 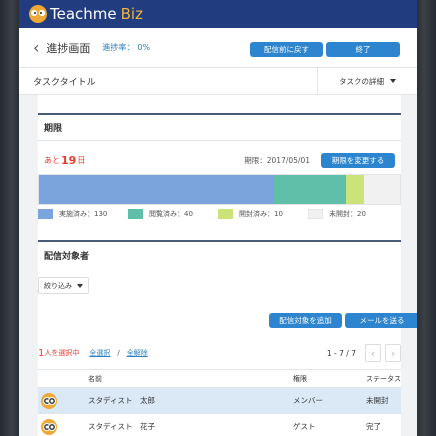 What do you see at coordinates (219, 353) in the screenshot?
I see `selection-row: 1 人を選択中 全選択 / 全解除 1 - 7 / 7 ‹ ›` at bounding box center [219, 353].